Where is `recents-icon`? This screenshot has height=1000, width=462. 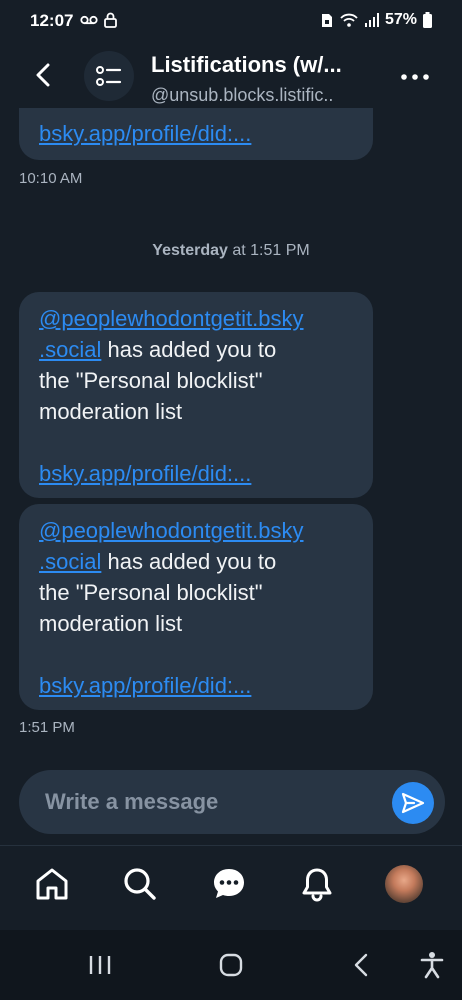
recents-icon is located at coordinates (100, 965).